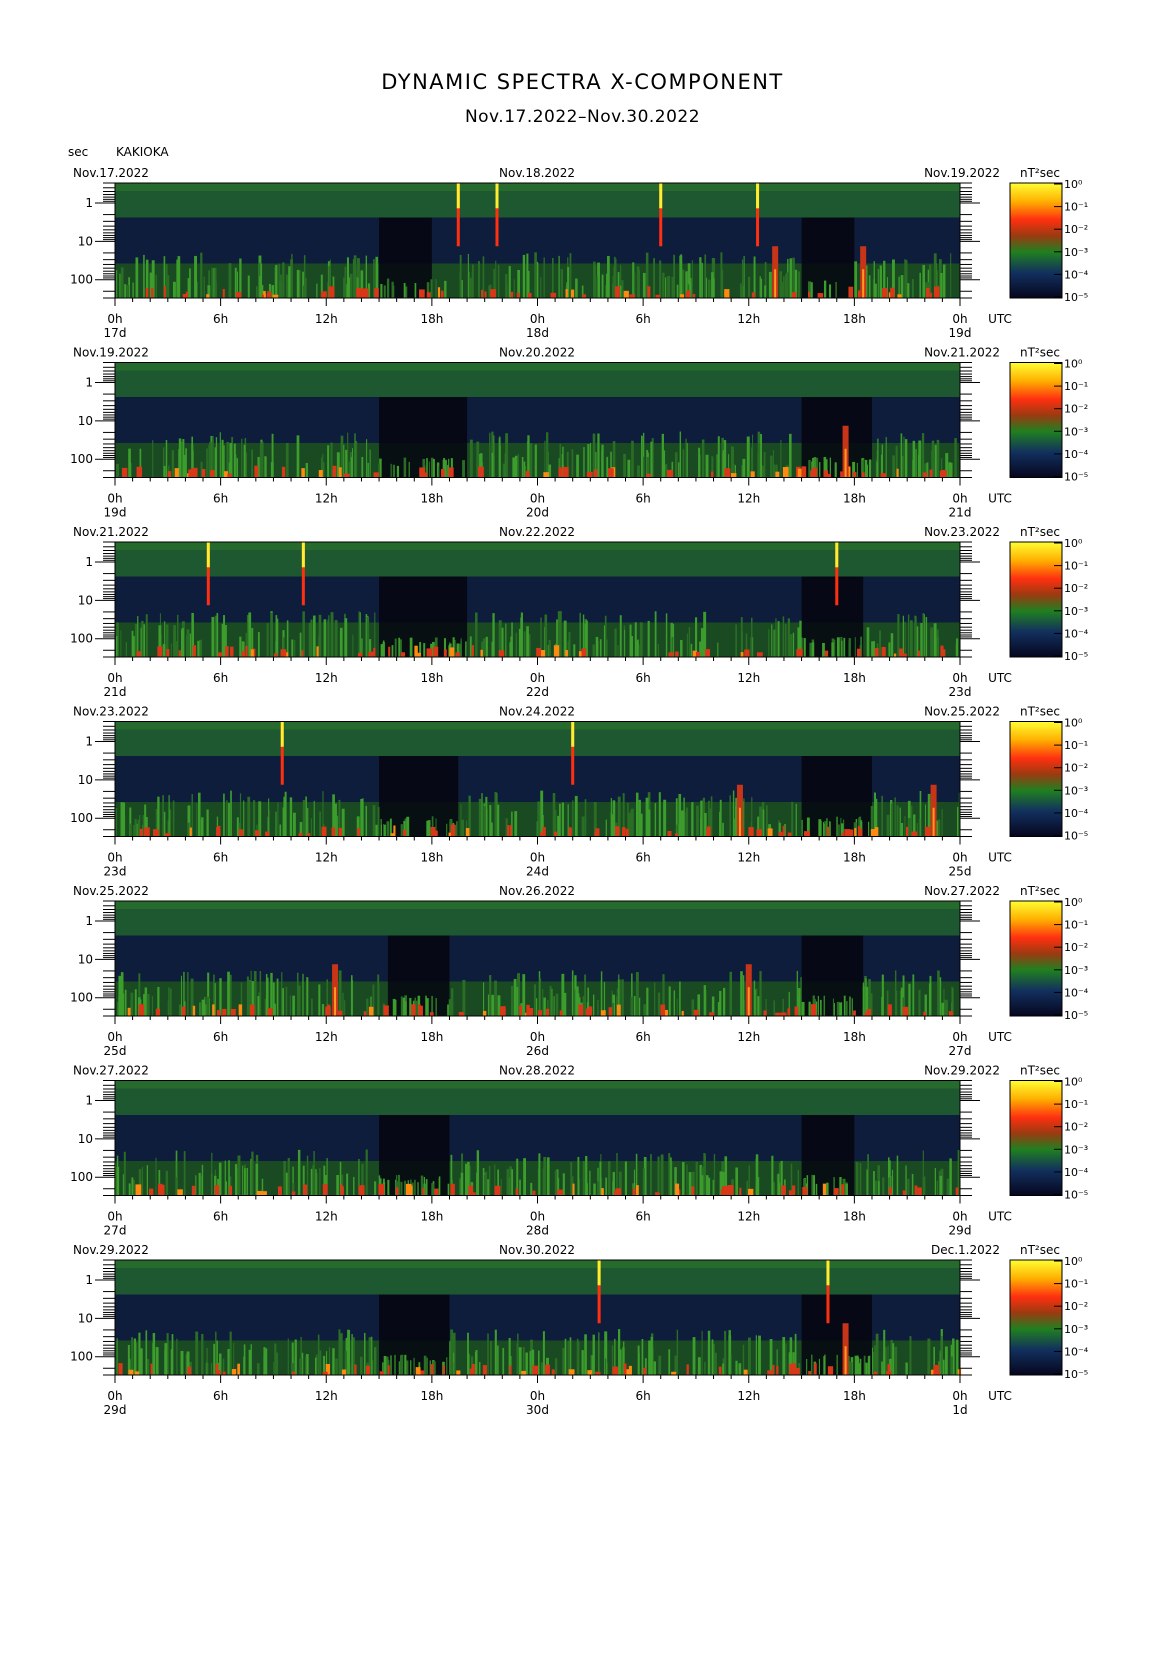  Describe the element at coordinates (1036, 1138) in the screenshot. I see `colorbar-gradient` at that location.